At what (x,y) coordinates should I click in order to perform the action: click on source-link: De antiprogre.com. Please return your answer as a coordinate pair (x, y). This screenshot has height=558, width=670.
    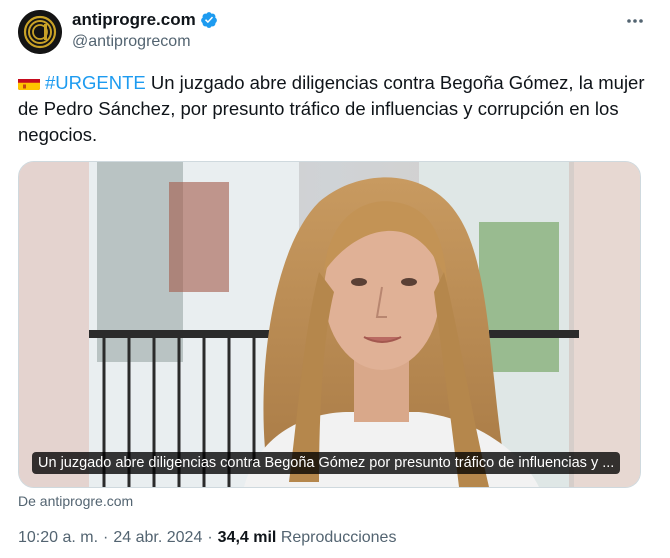
    Looking at the image, I should click on (75, 501).